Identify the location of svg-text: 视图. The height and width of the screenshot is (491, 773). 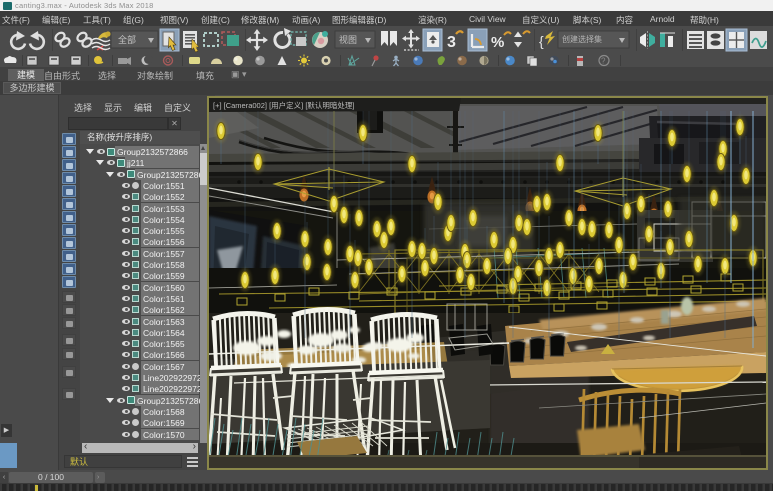
(348, 39).